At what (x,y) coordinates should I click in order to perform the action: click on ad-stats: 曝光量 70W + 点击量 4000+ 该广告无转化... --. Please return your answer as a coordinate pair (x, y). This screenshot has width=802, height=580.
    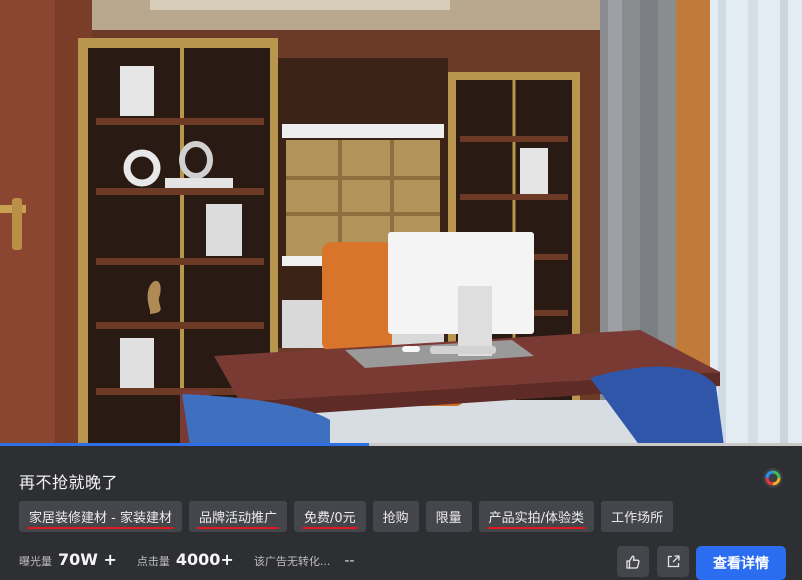
    Looking at the image, I should click on (186, 559).